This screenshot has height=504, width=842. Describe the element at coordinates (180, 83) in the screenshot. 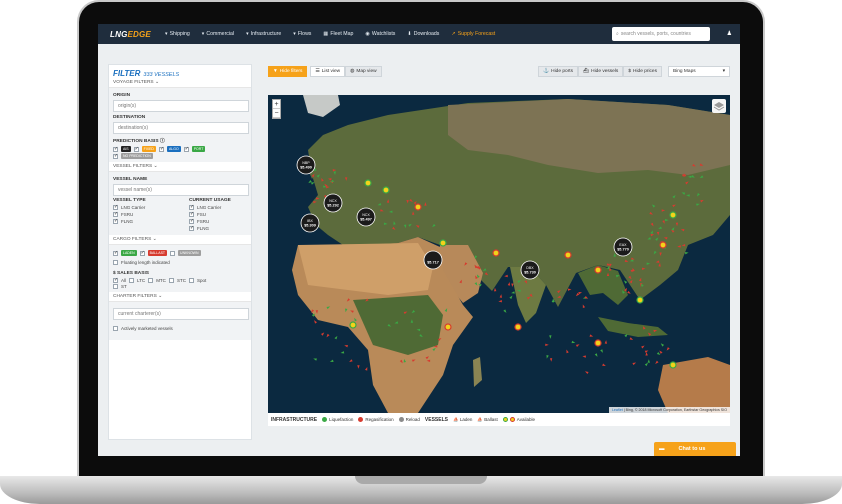

I see `voyage-filters-toggle: VOYAGE FILTERS ⌄` at that location.